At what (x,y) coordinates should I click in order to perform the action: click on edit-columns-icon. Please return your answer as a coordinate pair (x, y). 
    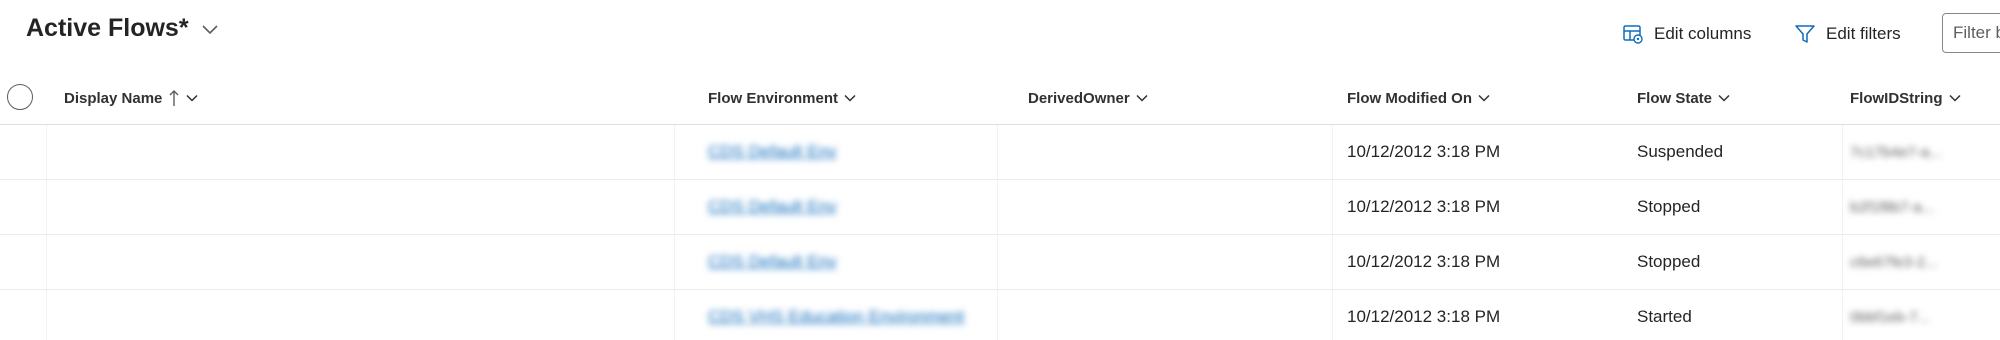
    Looking at the image, I should click on (1633, 34).